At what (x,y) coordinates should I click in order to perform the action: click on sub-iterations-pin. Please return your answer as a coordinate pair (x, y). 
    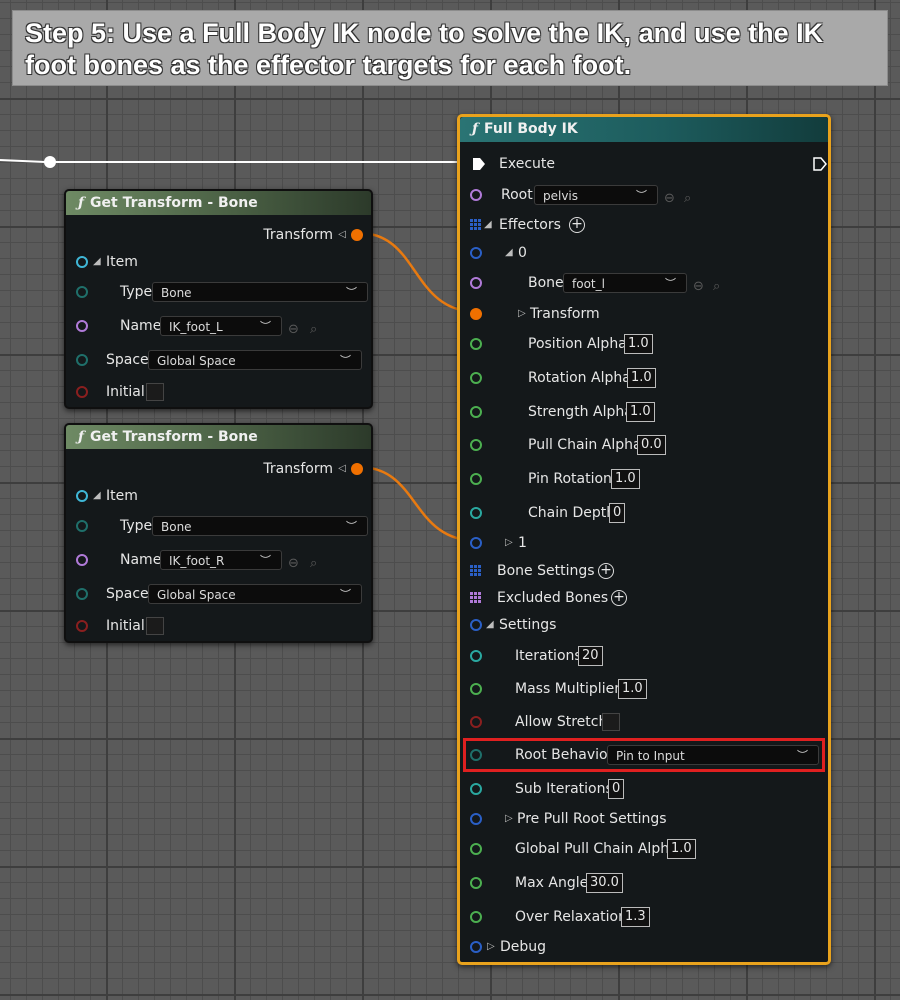
    Looking at the image, I should click on (476, 789).